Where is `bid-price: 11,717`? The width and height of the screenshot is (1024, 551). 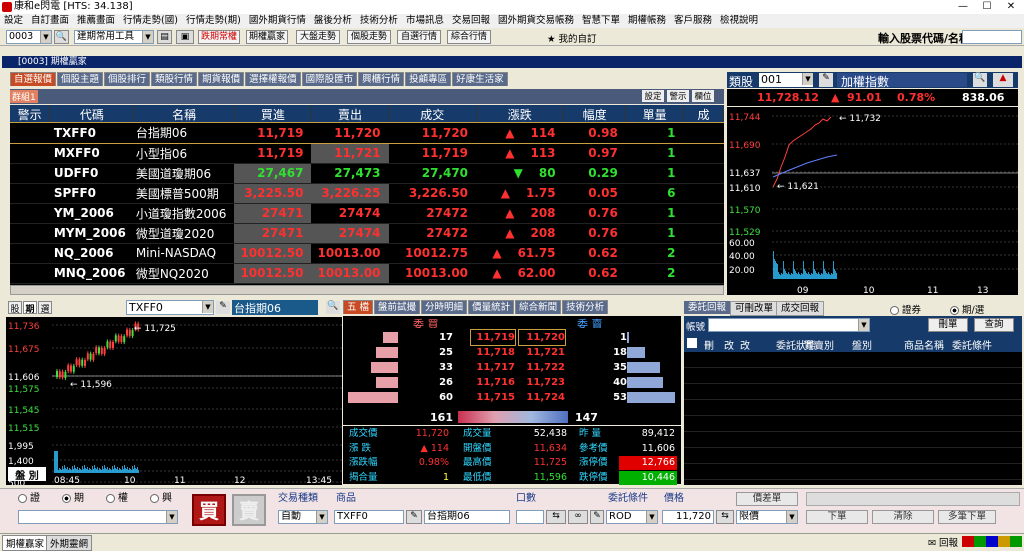
bid-price: 11,717 is located at coordinates (493, 367).